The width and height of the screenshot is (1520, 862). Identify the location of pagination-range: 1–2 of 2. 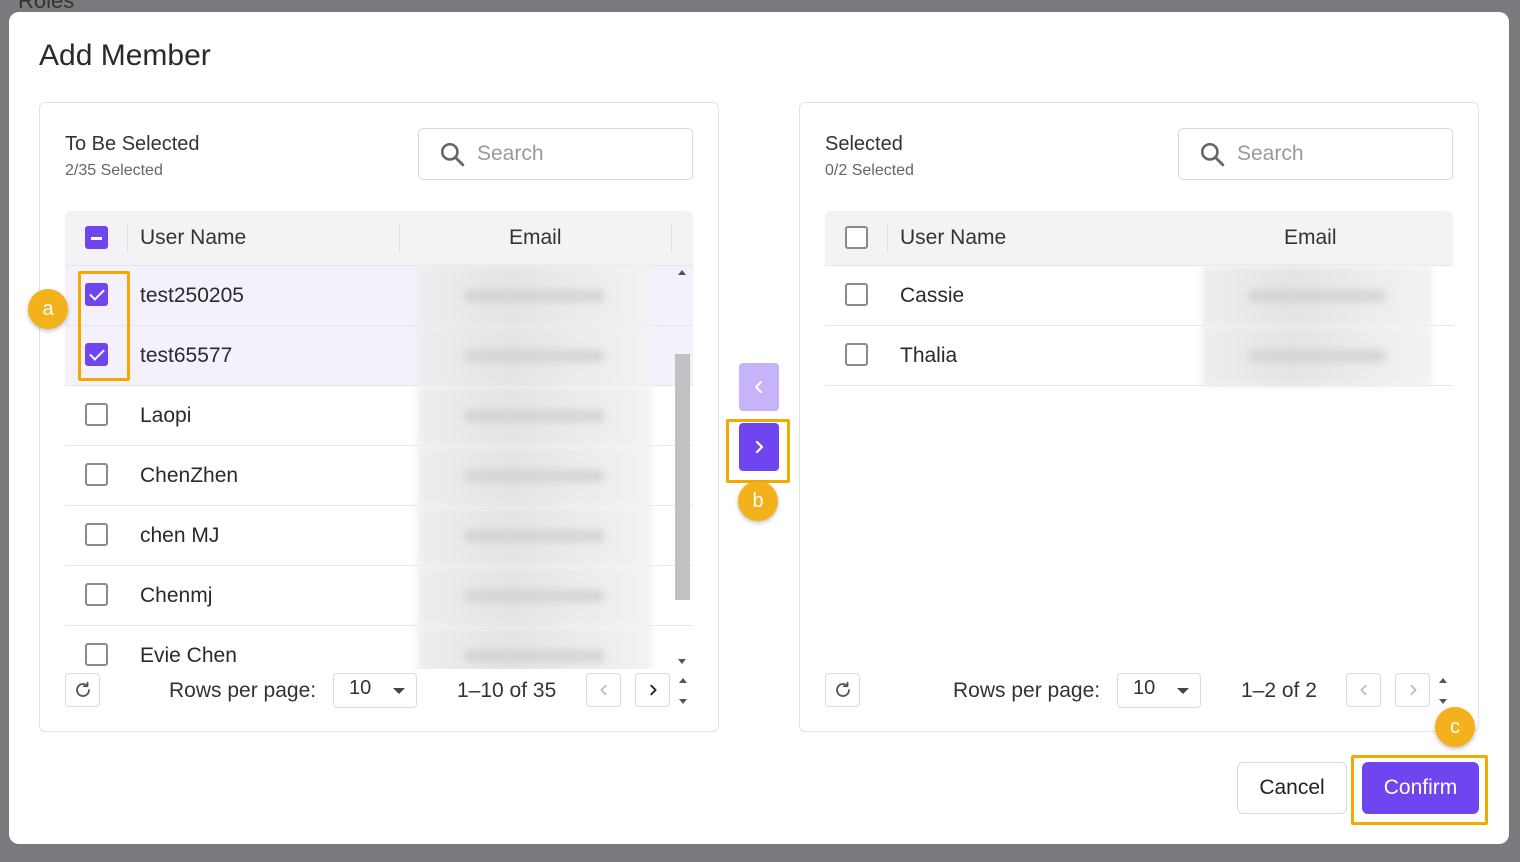
(1279, 690).